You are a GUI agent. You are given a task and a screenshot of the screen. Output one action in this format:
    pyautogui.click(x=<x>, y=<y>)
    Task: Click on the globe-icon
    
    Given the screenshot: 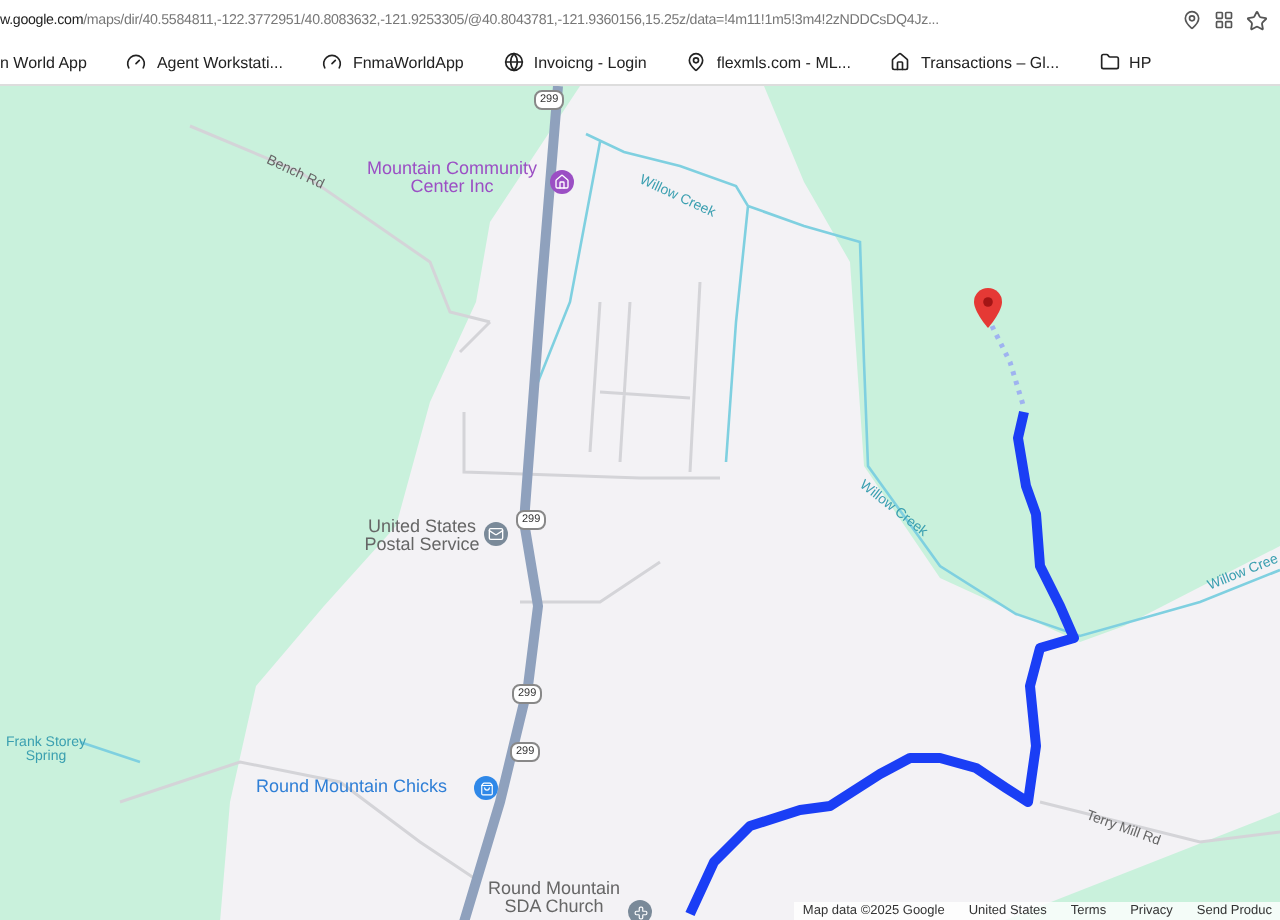 What is the action you would take?
    pyautogui.click(x=513, y=62)
    